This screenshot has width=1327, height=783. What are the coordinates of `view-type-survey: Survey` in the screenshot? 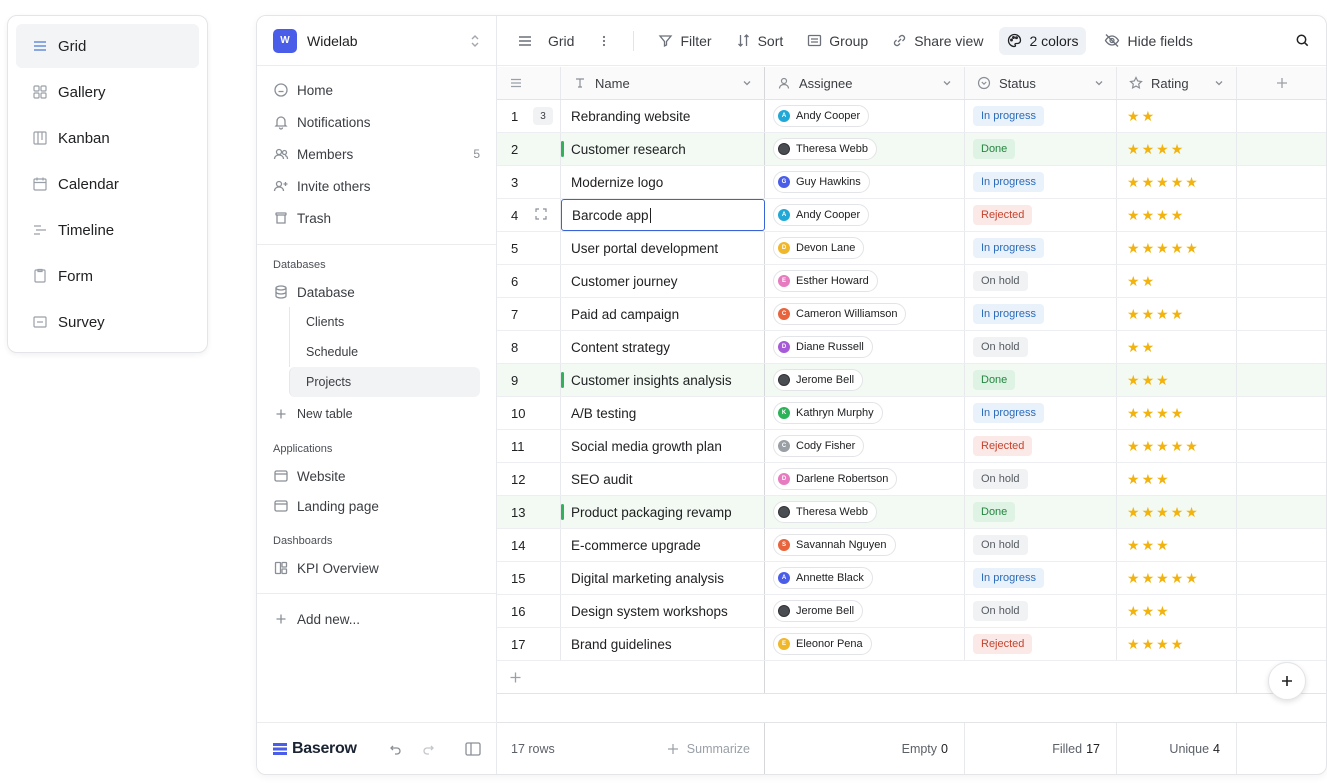 It's located at (107, 322).